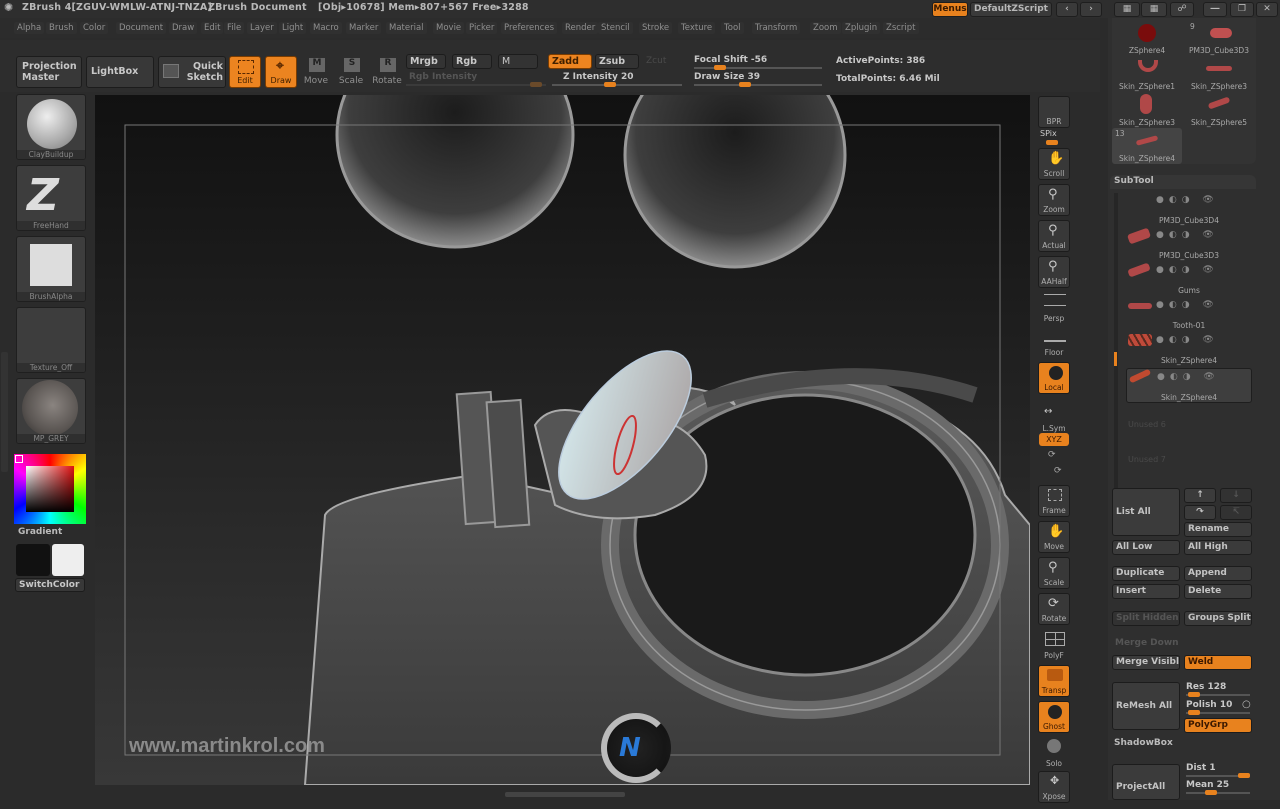  What do you see at coordinates (51, 269) in the screenshot?
I see `alpha-thumb: BrushAlpha` at bounding box center [51, 269].